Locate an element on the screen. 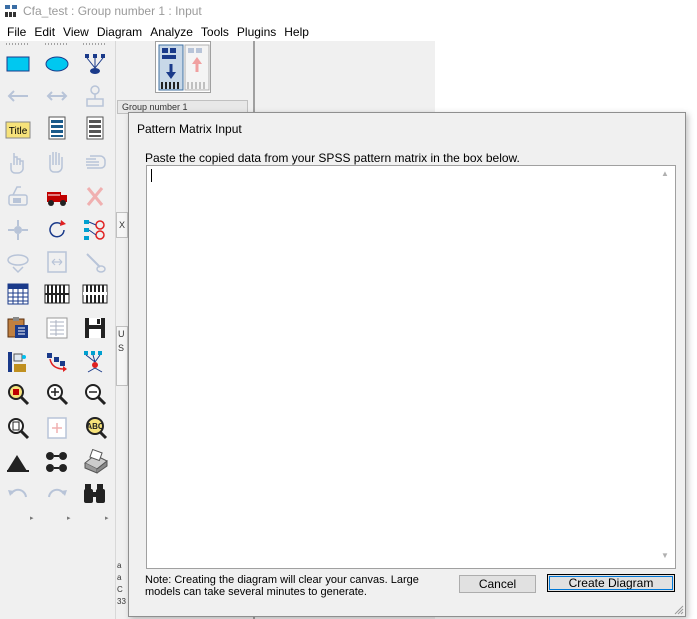  svg-text: ABC is located at coordinates (95, 426).